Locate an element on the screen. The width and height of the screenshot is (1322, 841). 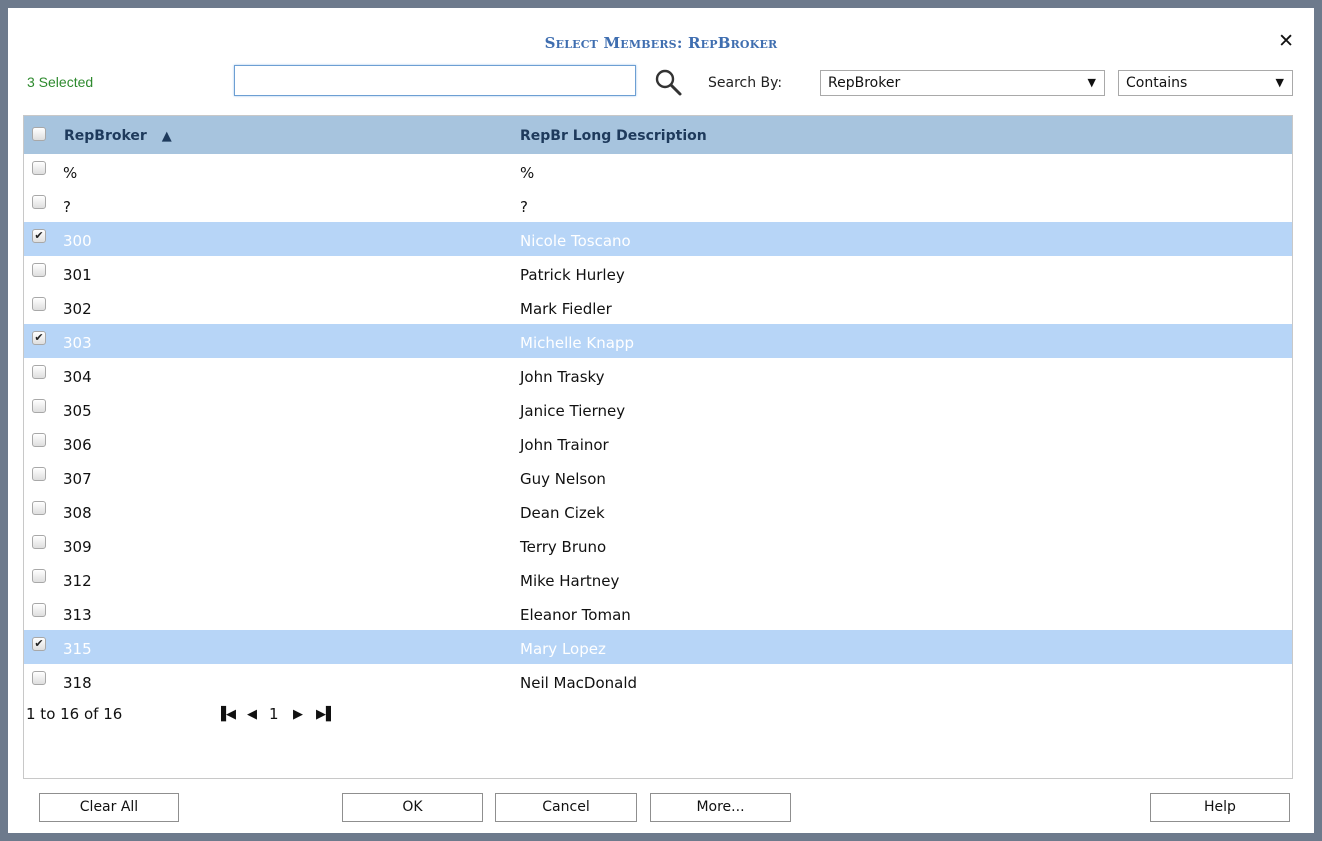
column-header-description: RepBr Long Description is located at coordinates (613, 136).